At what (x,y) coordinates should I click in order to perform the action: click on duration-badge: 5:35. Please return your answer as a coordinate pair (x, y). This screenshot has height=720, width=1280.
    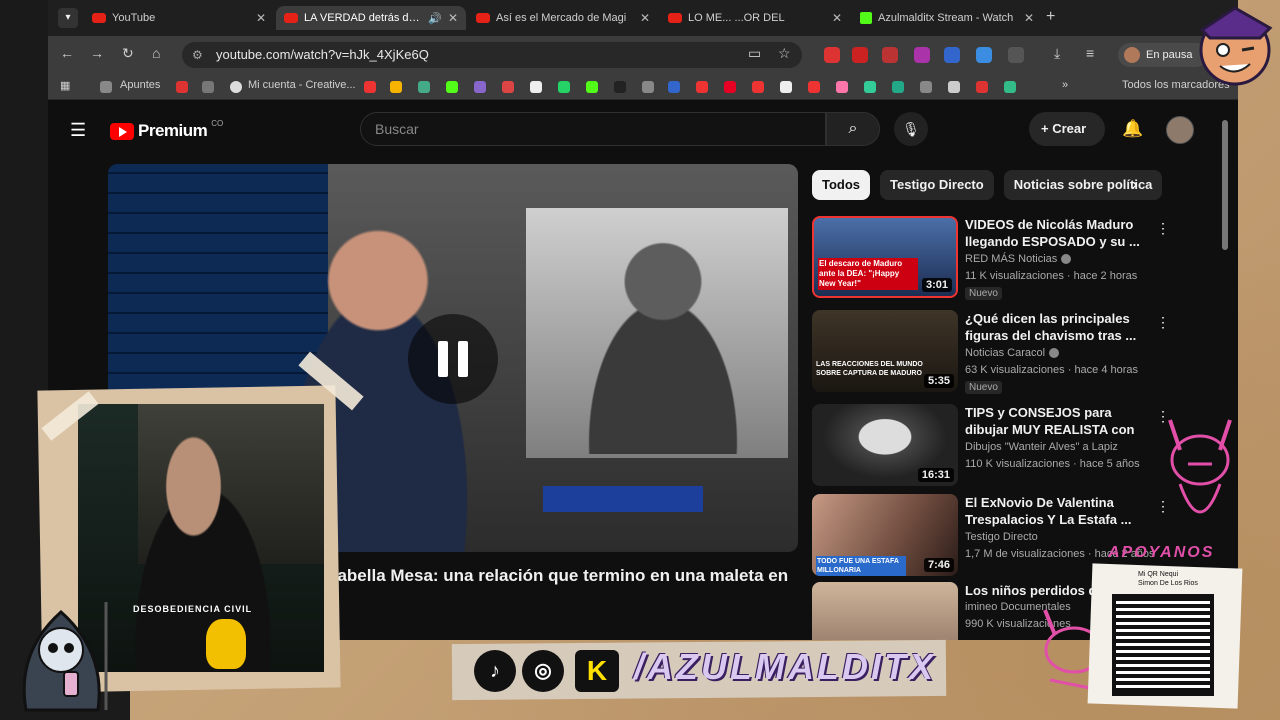
    Looking at the image, I should click on (938, 381).